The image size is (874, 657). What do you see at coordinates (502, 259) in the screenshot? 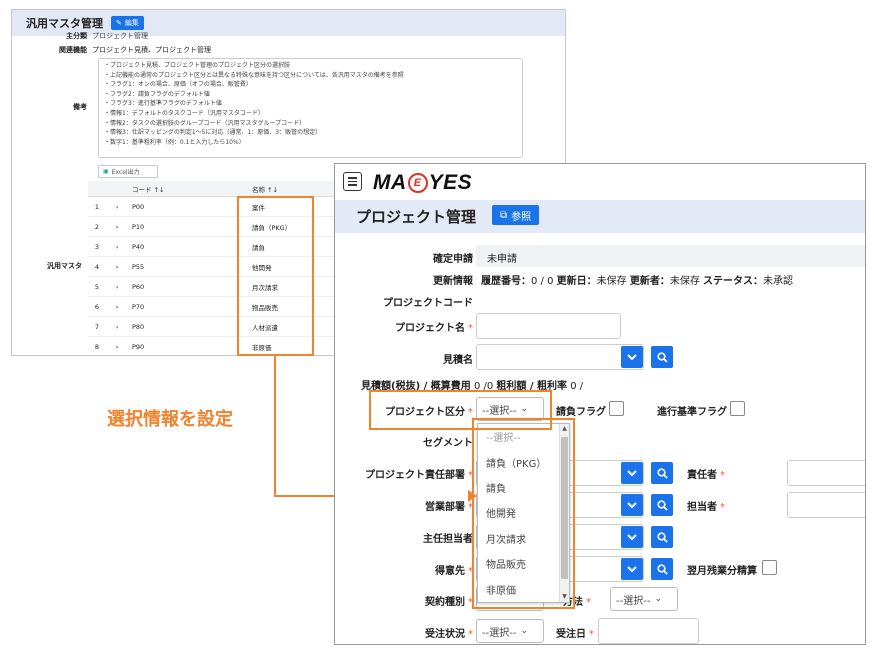
I see `confirm-value: 未申請` at bounding box center [502, 259].